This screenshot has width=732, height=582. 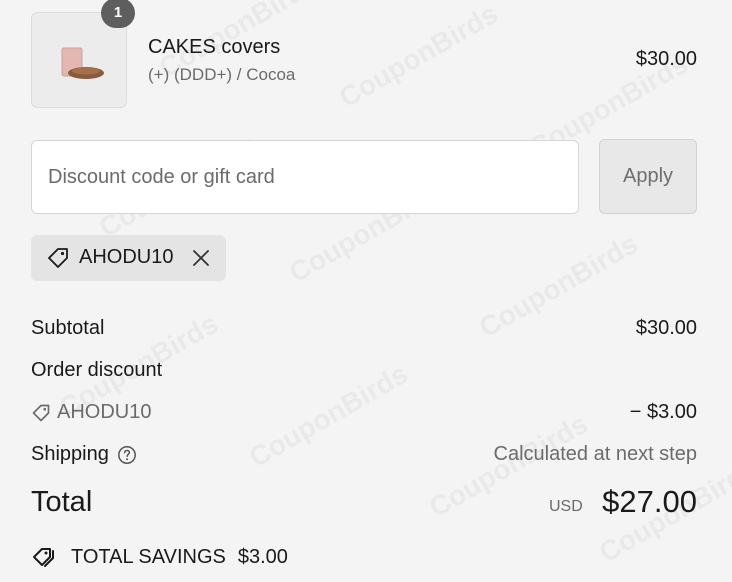 I want to click on discount-value: − $3.00, so click(x=663, y=412).